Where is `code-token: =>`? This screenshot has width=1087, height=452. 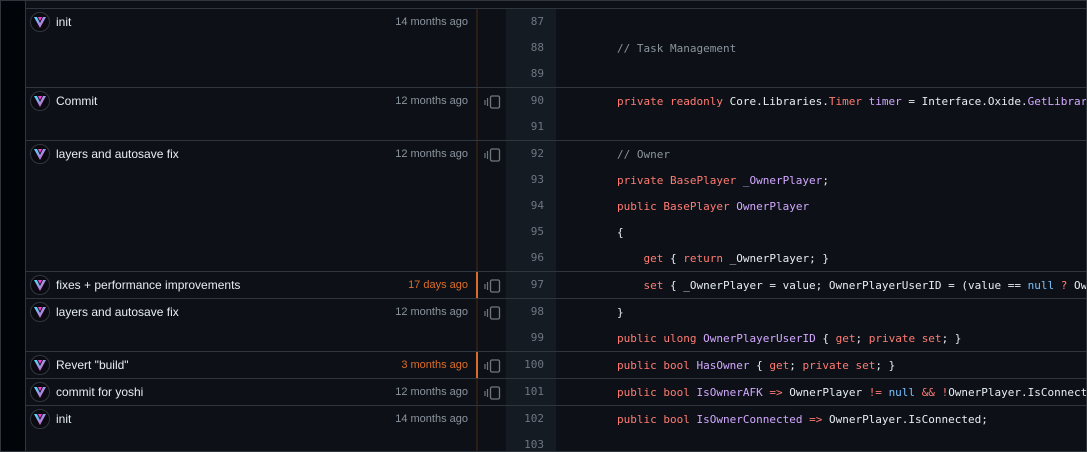
code-token: => is located at coordinates (816, 419).